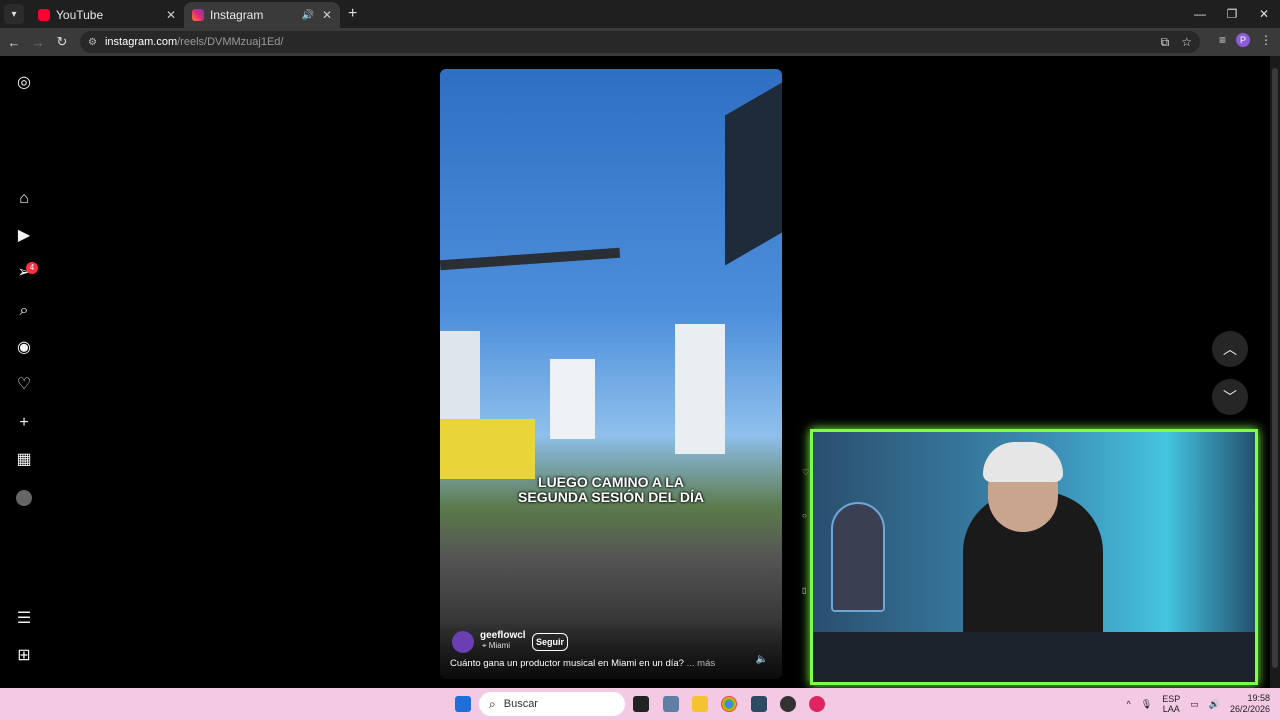 Image resolution: width=1280 pixels, height=720 pixels. Describe the element at coordinates (1165, 42) in the screenshot. I see `install-app-icon: ⧉` at that location.